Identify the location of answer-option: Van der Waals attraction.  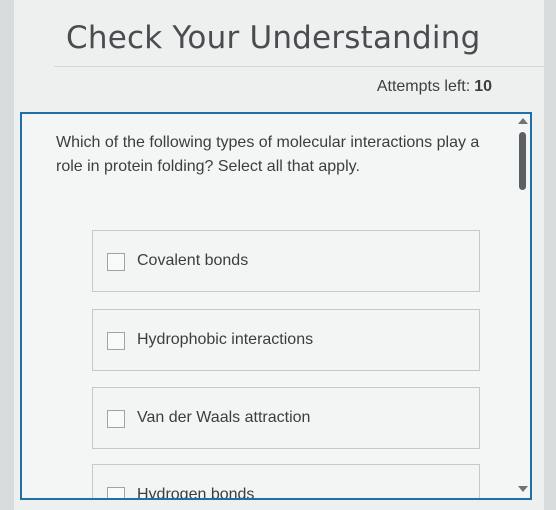
(286, 418).